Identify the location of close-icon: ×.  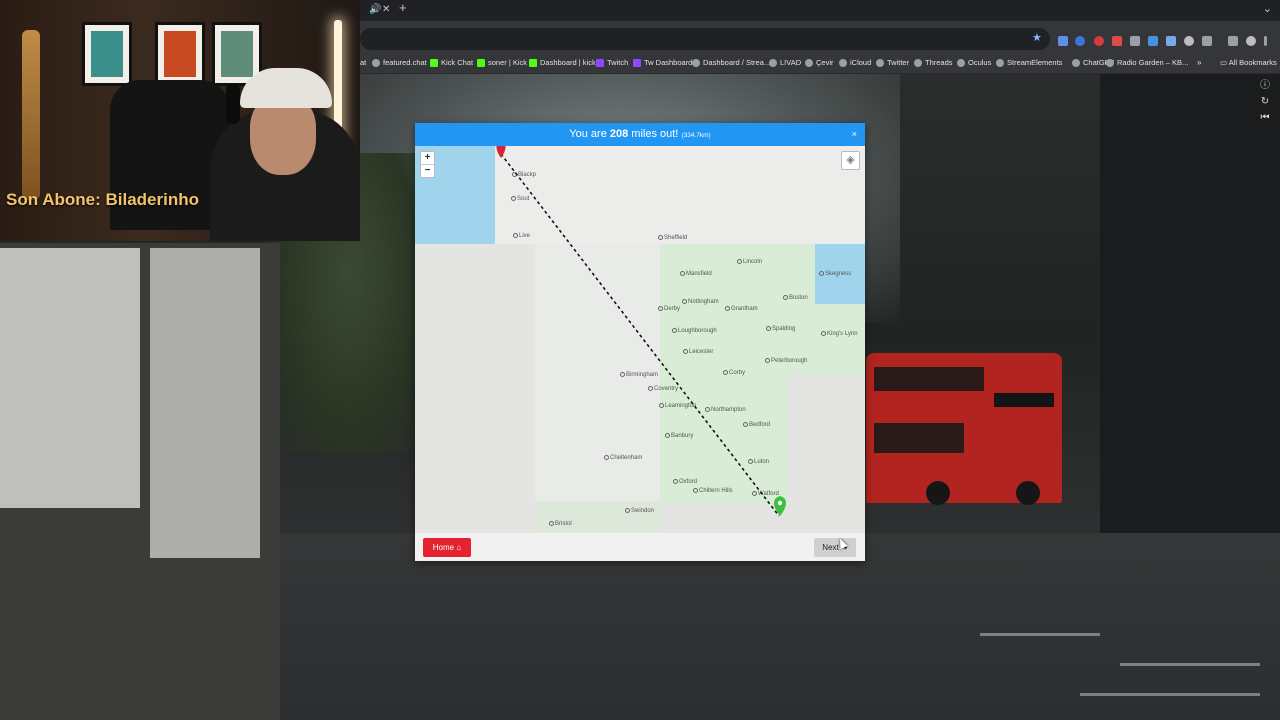
(854, 134).